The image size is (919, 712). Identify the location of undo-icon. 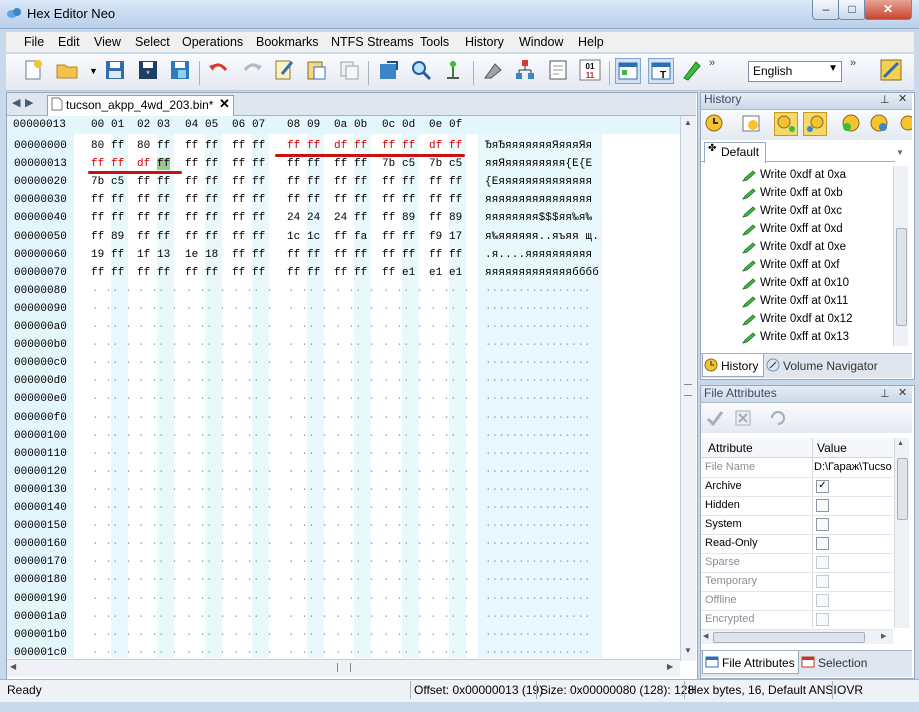
(219, 70).